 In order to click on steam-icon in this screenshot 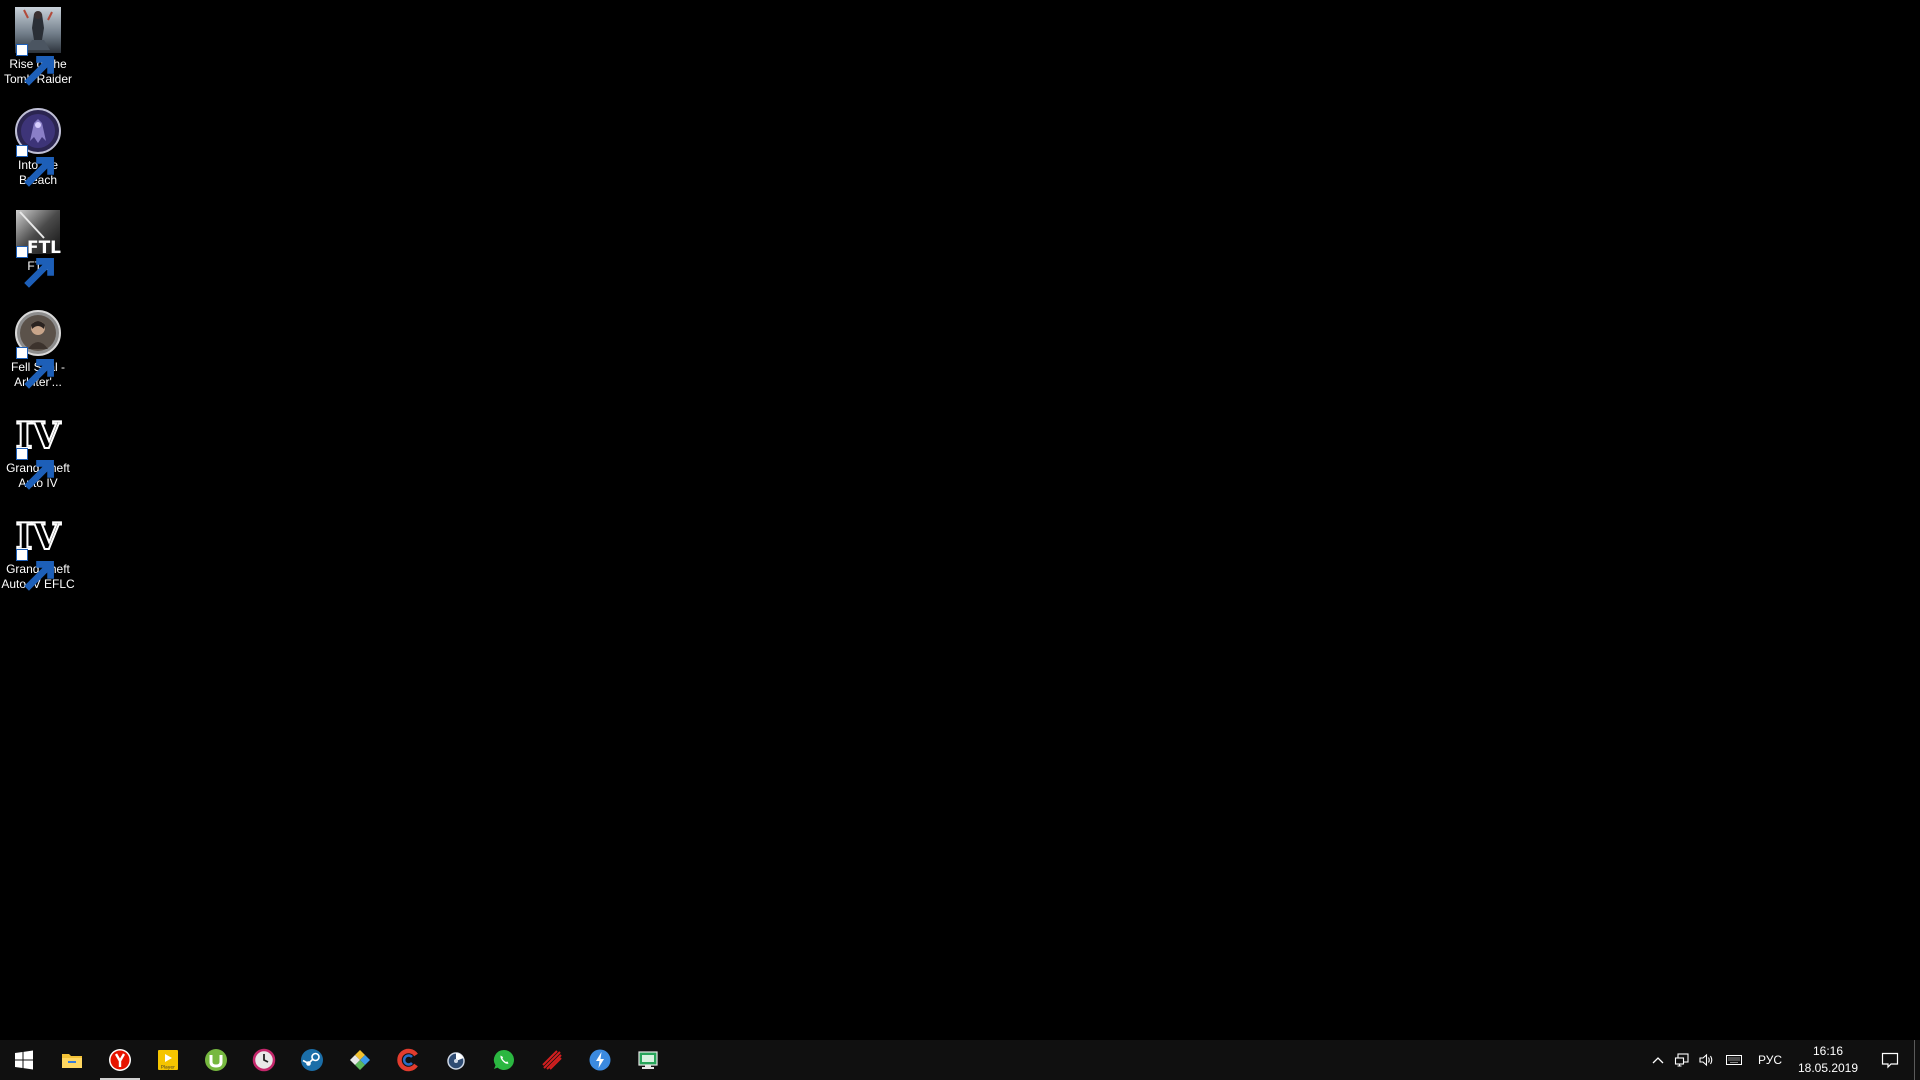, I will do `click(312, 1060)`.